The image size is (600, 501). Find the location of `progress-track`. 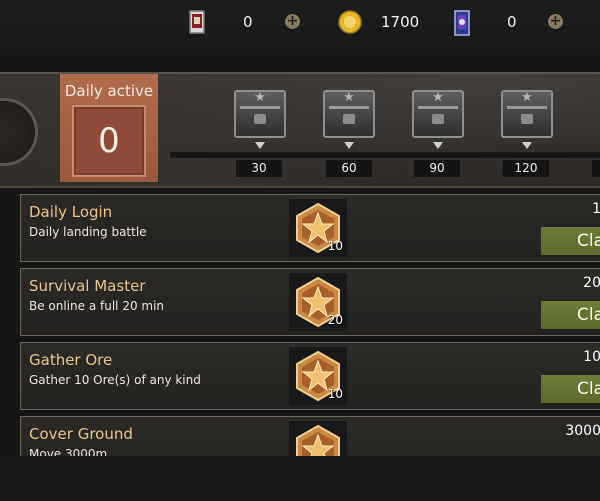

progress-track is located at coordinates (385, 155).